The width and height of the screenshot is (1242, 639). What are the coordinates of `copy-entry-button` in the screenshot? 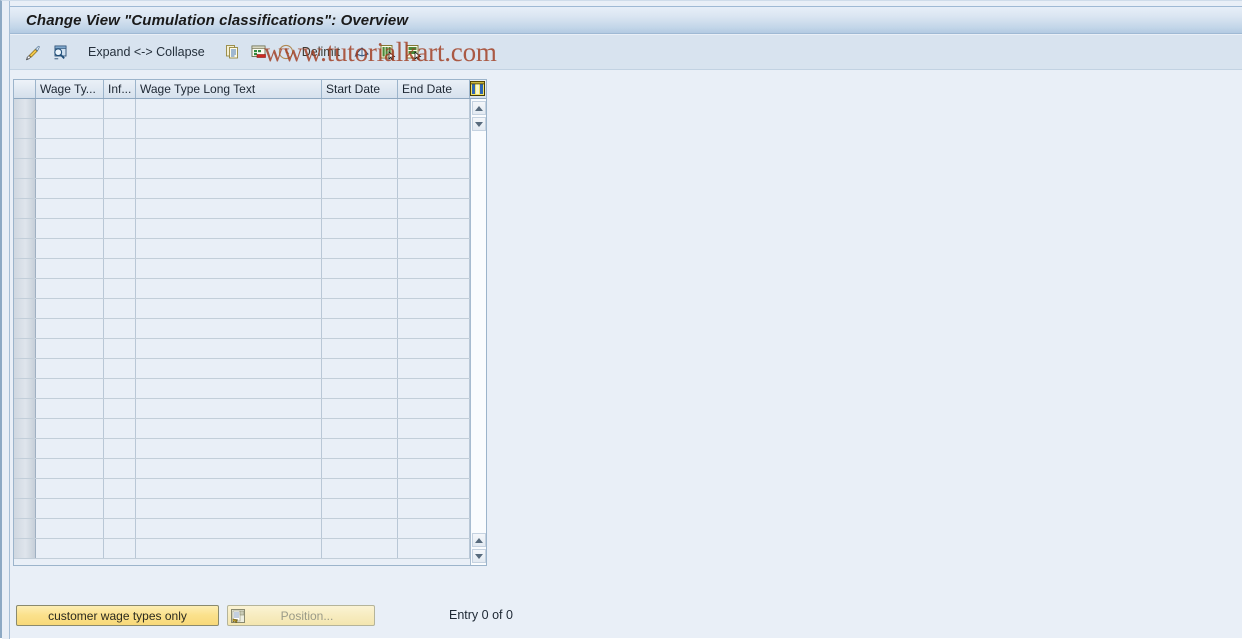 It's located at (233, 52).